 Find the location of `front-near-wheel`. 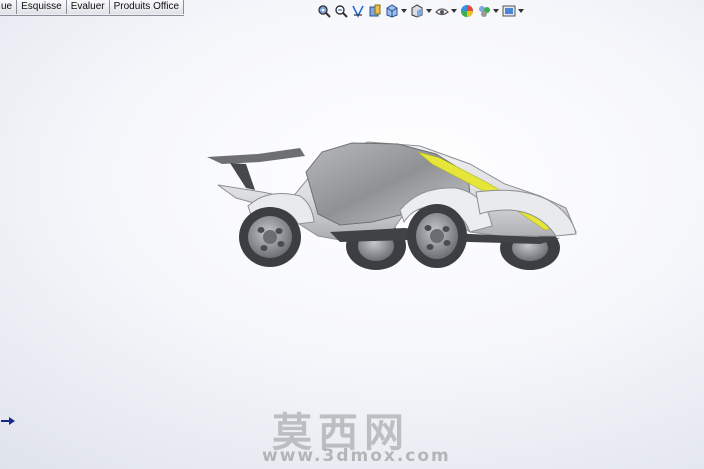

front-near-wheel is located at coordinates (437, 236).